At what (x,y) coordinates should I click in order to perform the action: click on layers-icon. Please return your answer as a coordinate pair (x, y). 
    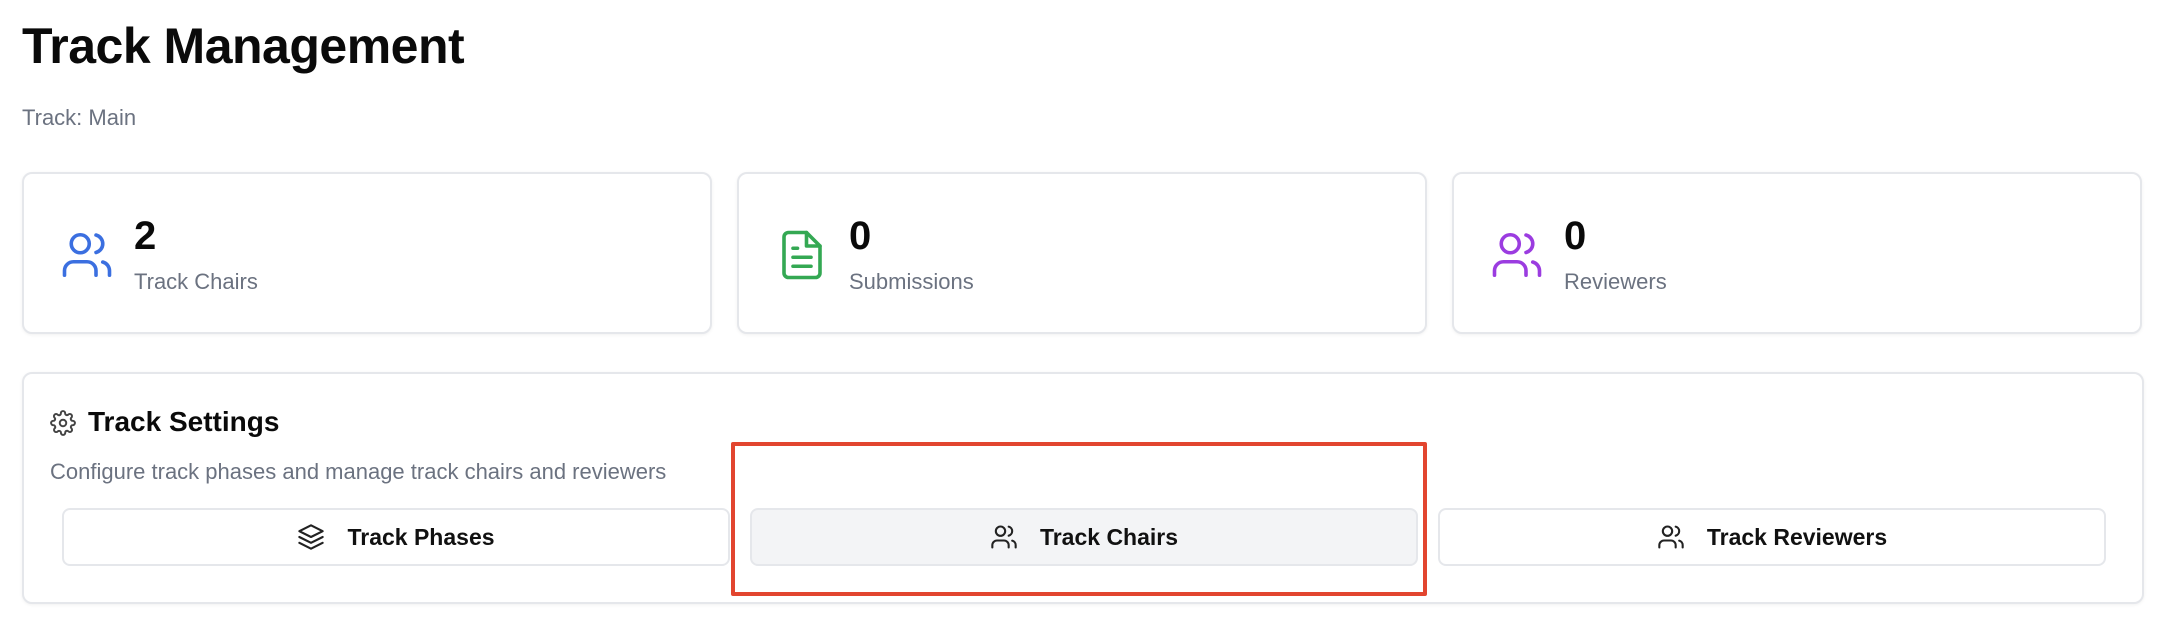
    Looking at the image, I should click on (311, 537).